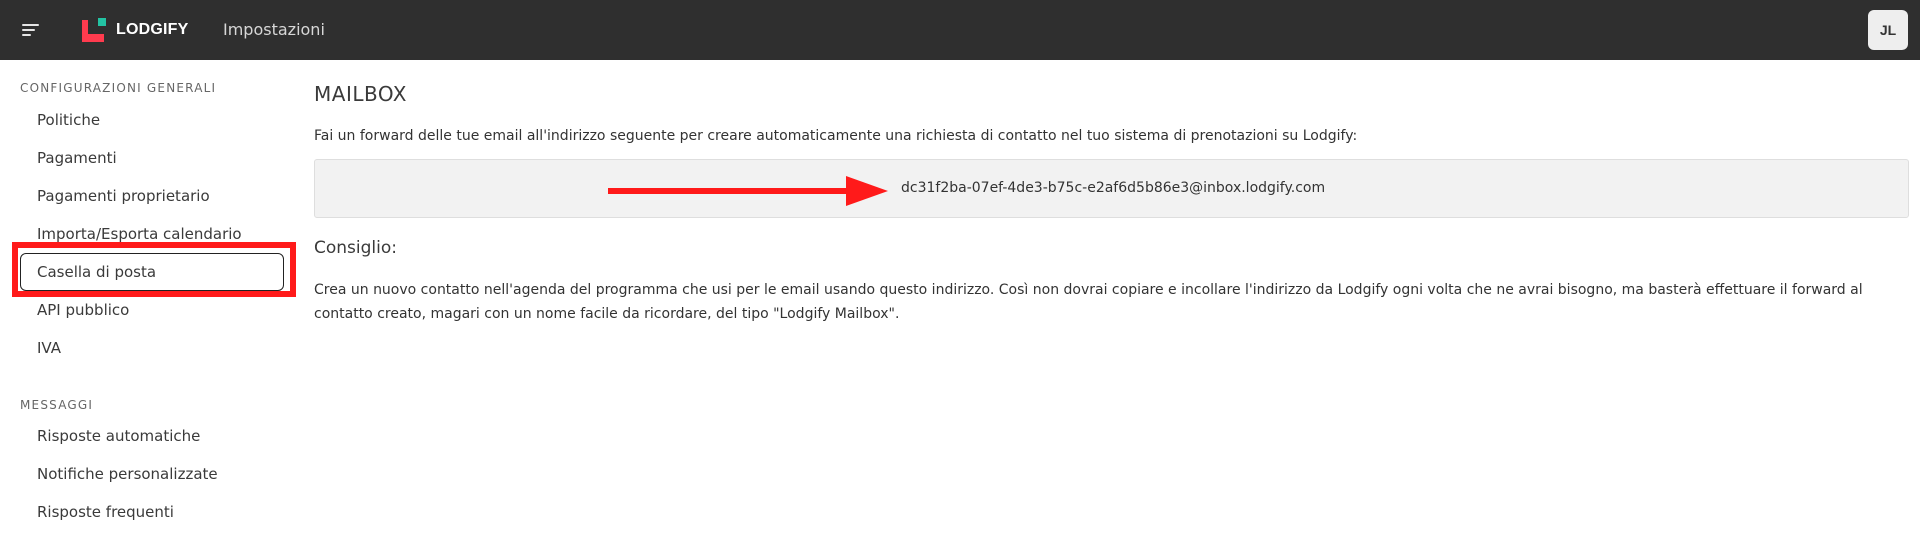  Describe the element at coordinates (152, 120) in the screenshot. I see `sidebar-item-politiche: Politiche` at that location.